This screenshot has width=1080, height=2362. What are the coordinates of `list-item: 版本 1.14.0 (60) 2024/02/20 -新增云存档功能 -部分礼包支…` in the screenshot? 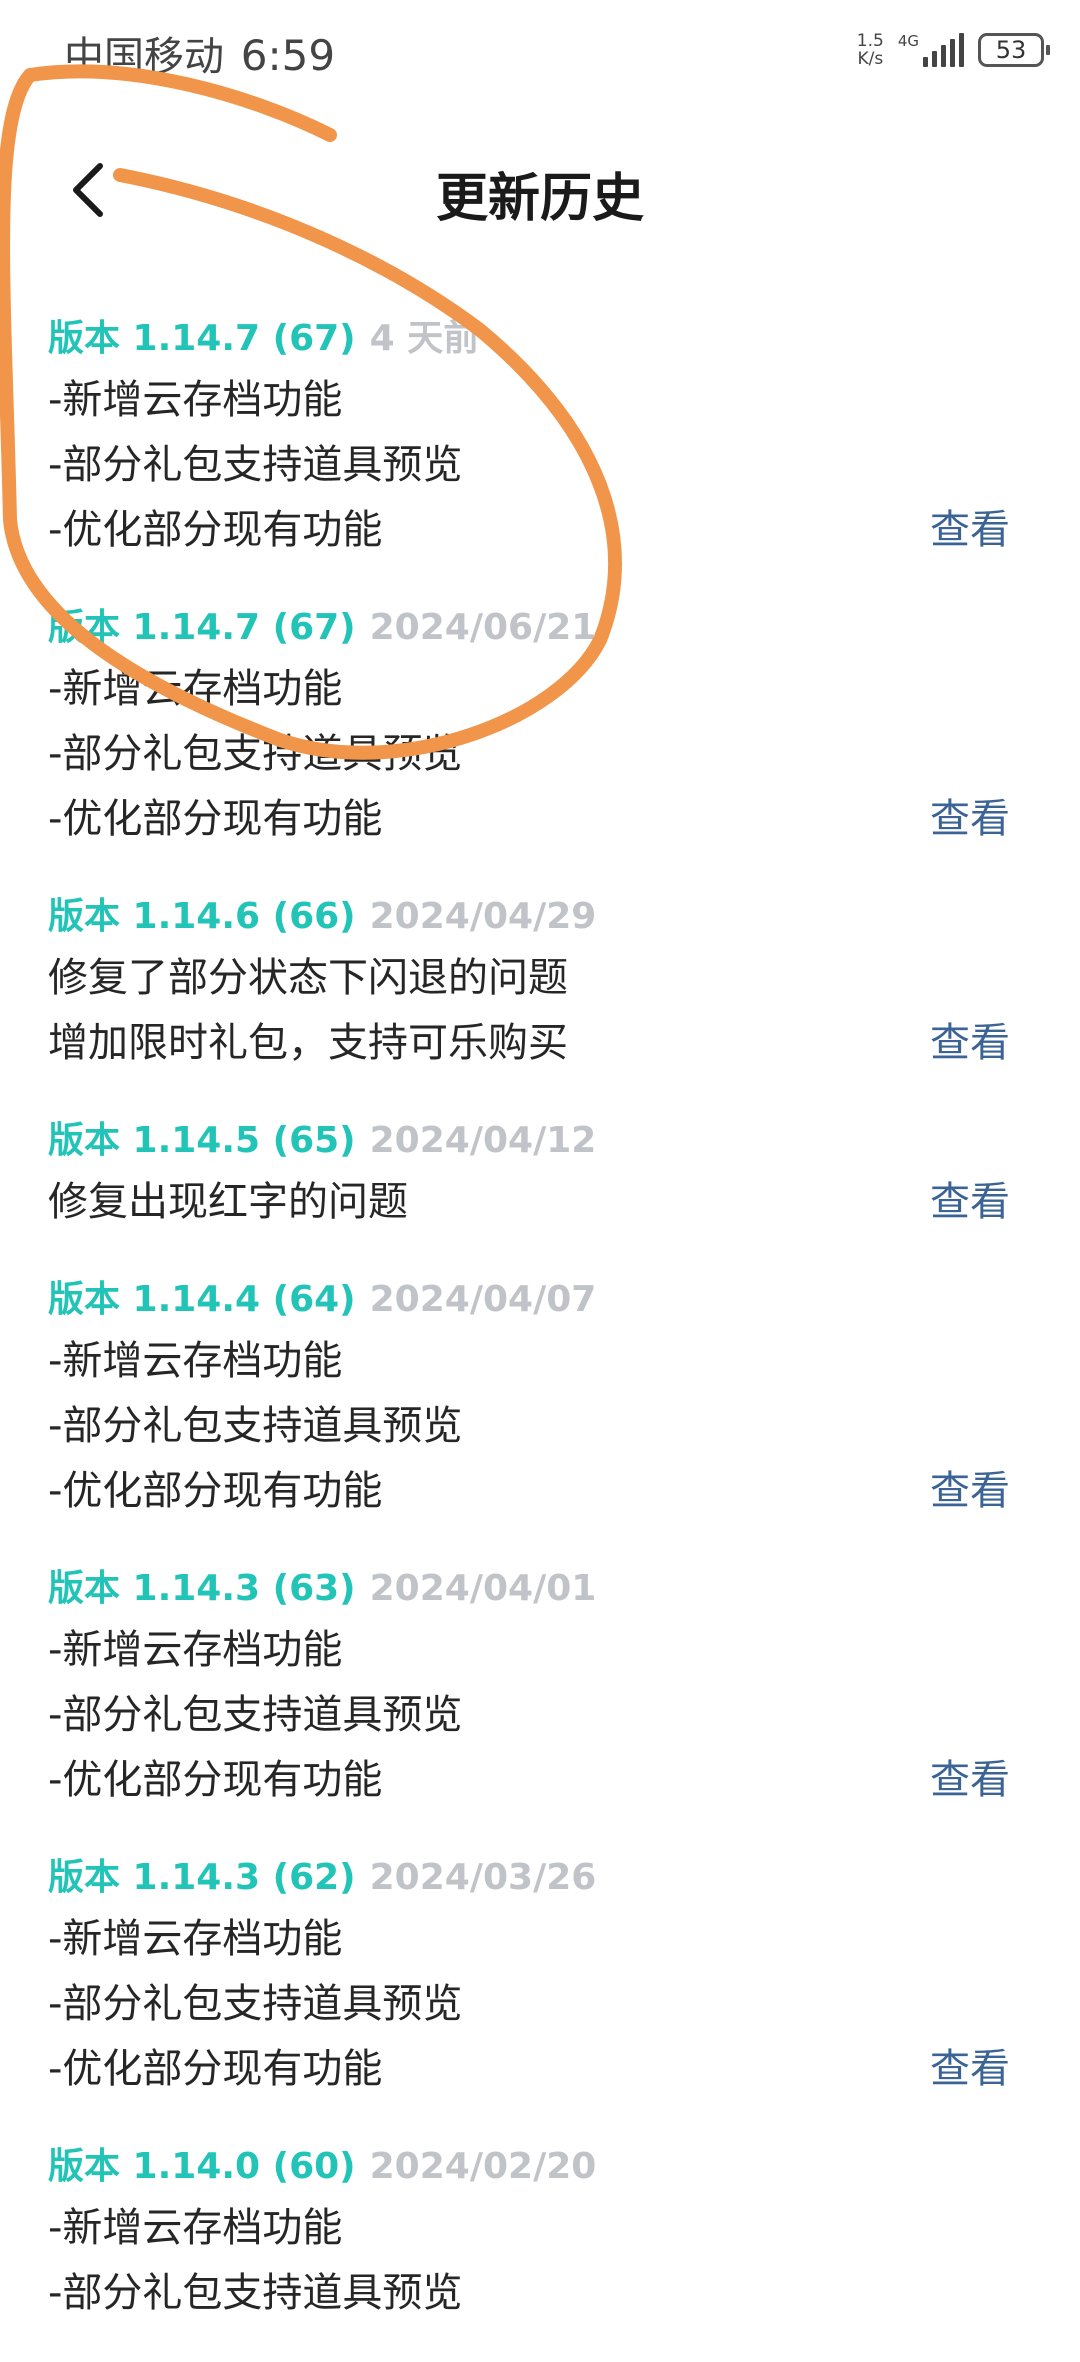 It's located at (540, 2250).